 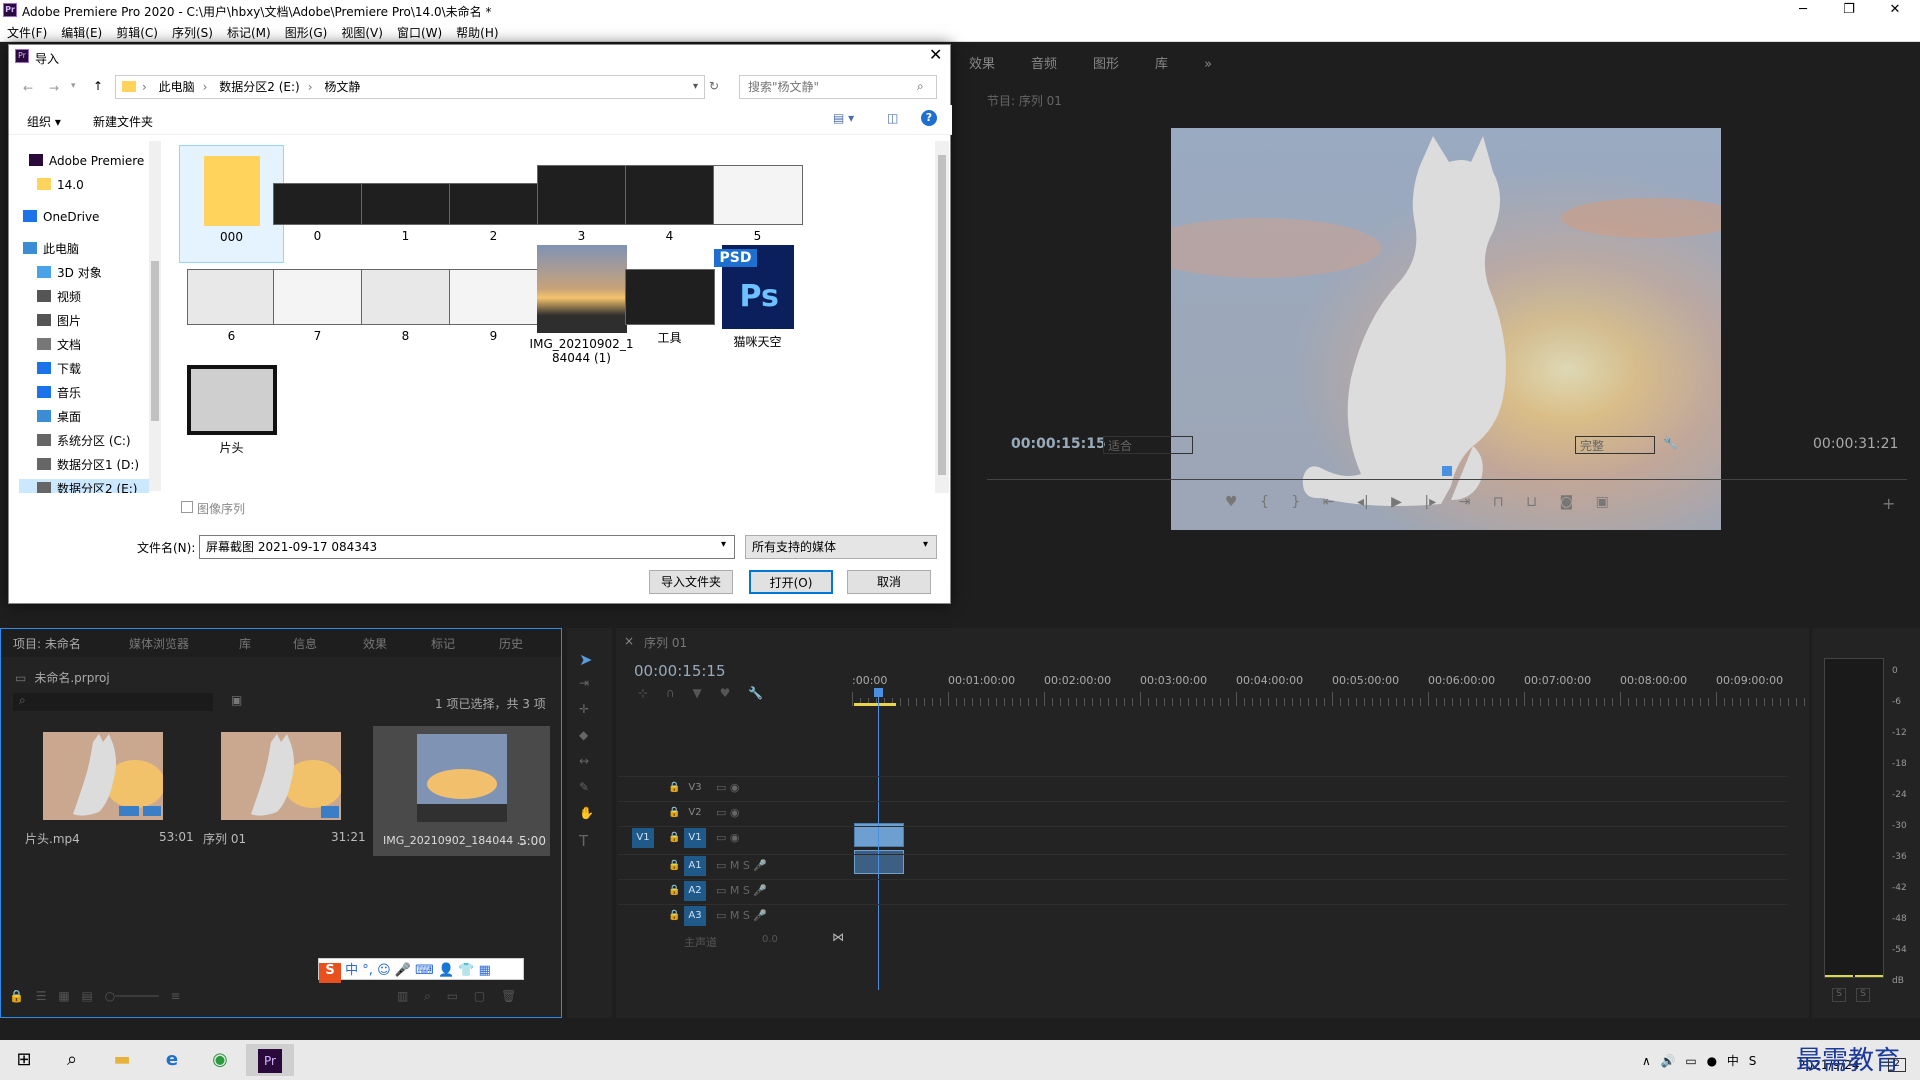 I want to click on lock-icon: 🔒, so click(x=16, y=996).